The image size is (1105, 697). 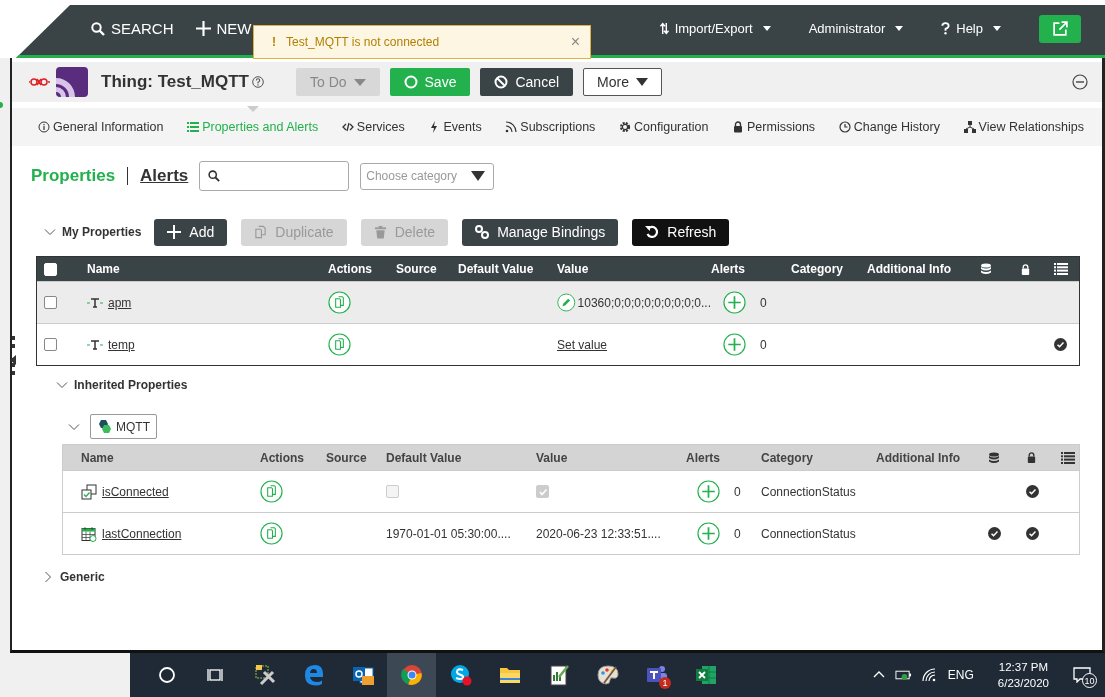 What do you see at coordinates (971, 28) in the screenshot?
I see `help-menu: Help` at bounding box center [971, 28].